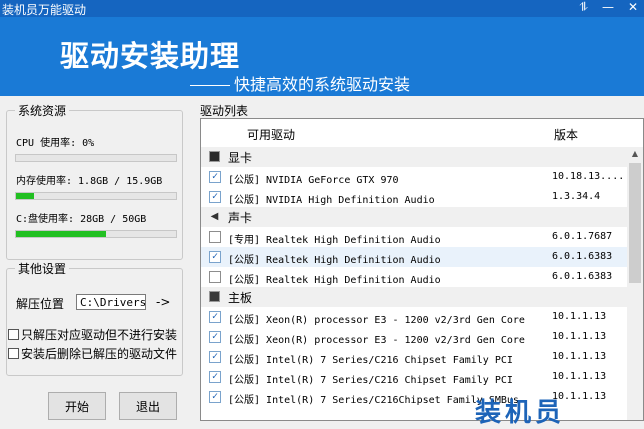  I want to click on speaker-icon: ◀, so click(214, 216).